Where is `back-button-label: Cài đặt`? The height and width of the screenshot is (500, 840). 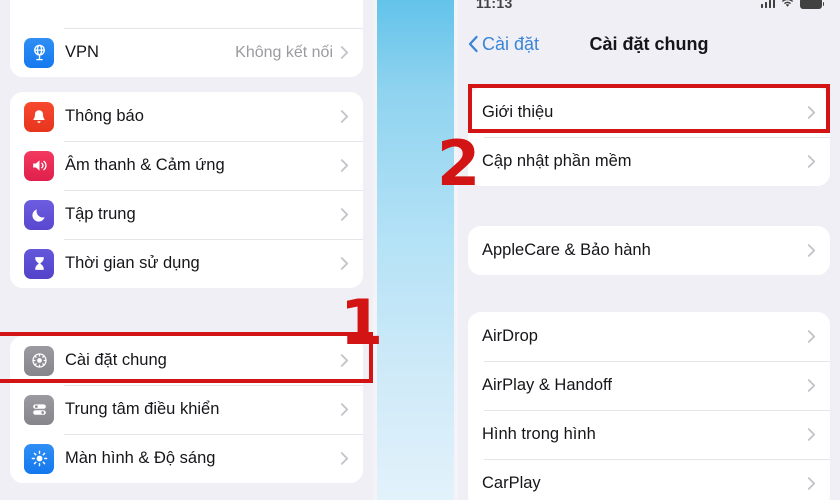 back-button-label: Cài đặt is located at coordinates (511, 43).